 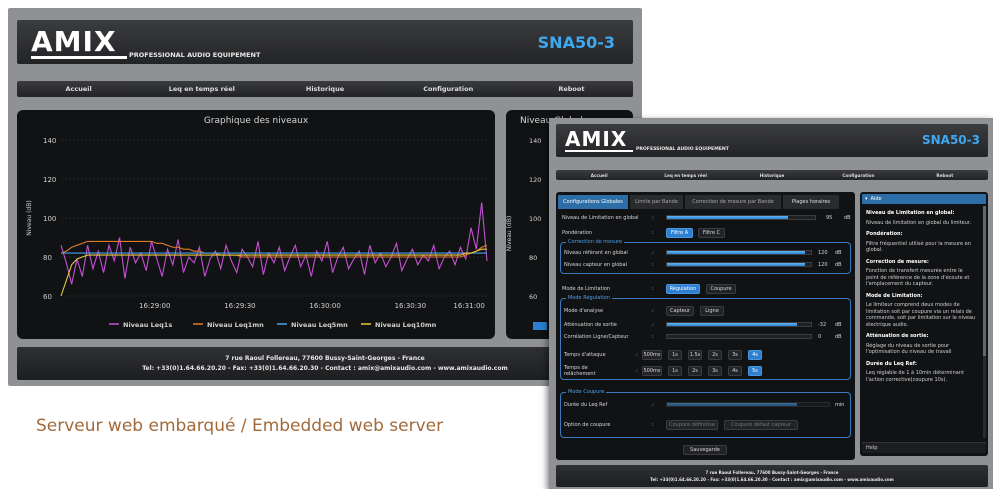 What do you see at coordinates (154, 306) in the screenshot?
I see `x-tick-label: 16:29:00` at bounding box center [154, 306].